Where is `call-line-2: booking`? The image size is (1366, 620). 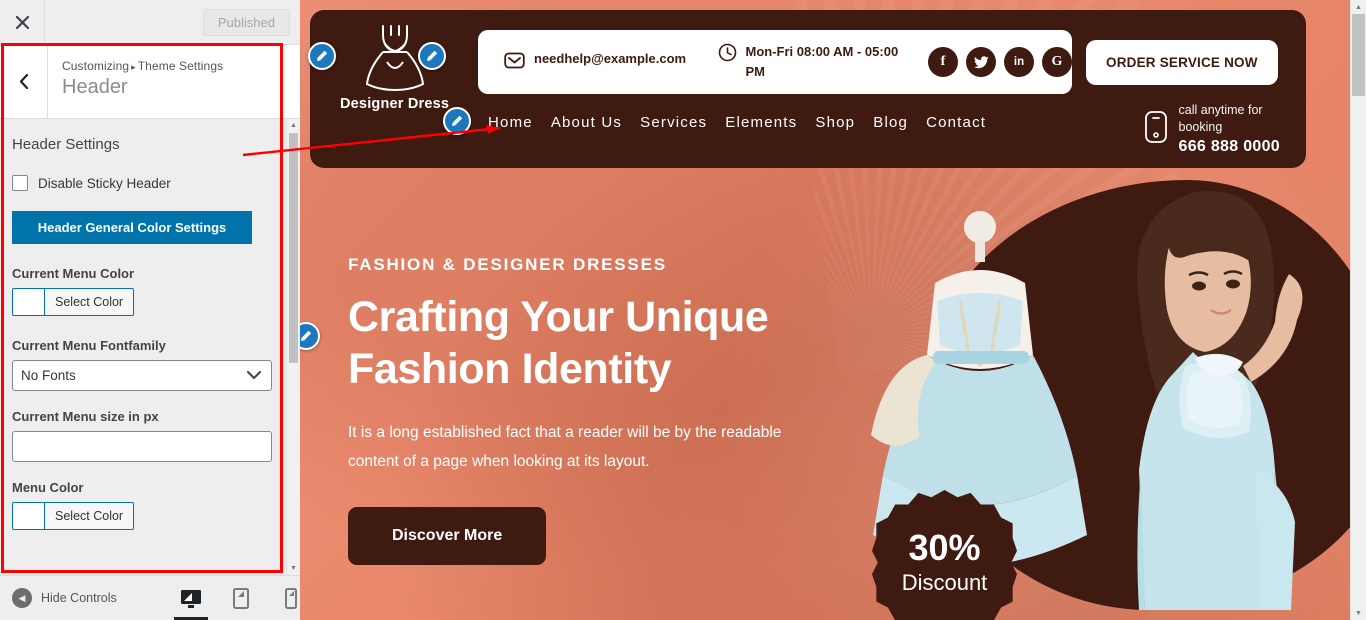
call-line-2: booking is located at coordinates (1200, 126).